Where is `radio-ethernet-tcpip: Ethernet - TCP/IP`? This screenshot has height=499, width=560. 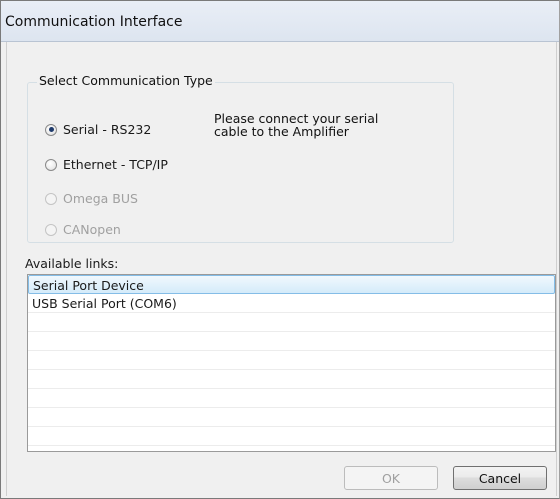
radio-ethernet-tcpip: Ethernet - TCP/IP is located at coordinates (106, 164).